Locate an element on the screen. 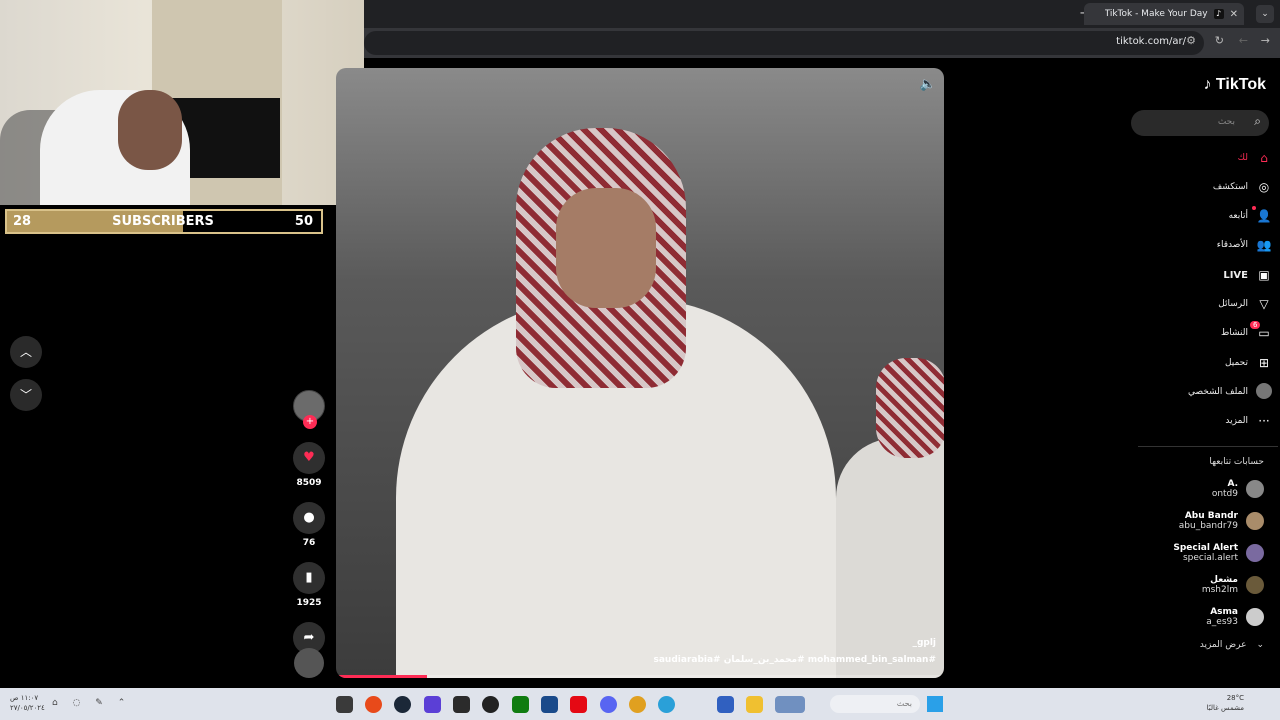 This screenshot has height=720, width=1280. live-icon: ▣ is located at coordinates (1264, 275).